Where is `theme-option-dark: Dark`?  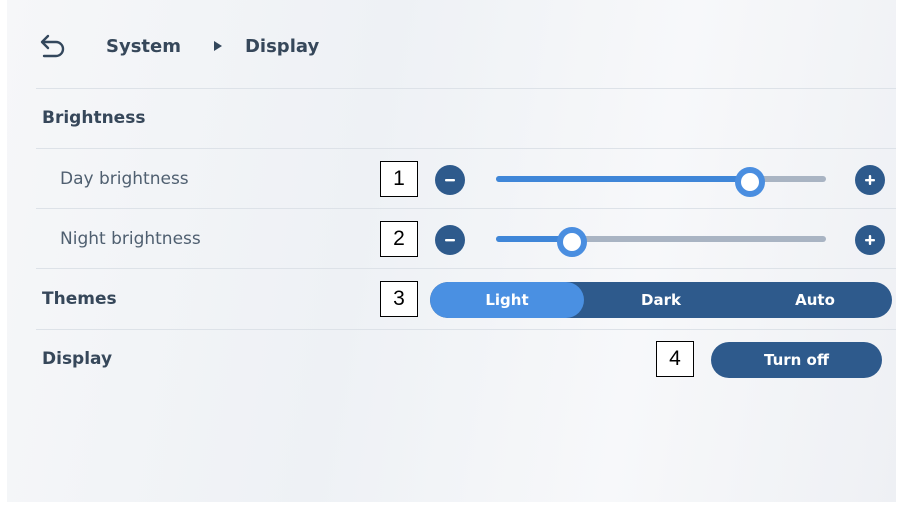
theme-option-dark: Dark is located at coordinates (661, 300).